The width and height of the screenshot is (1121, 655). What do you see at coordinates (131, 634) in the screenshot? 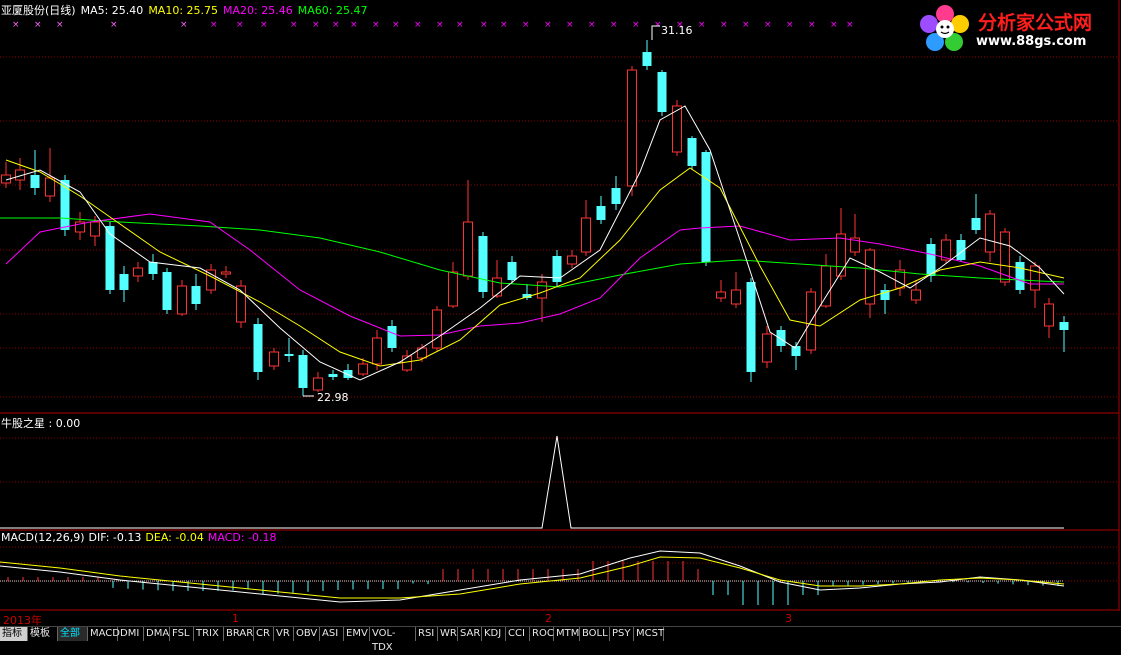
I see `tab-dmi: DMI` at bounding box center [131, 634].